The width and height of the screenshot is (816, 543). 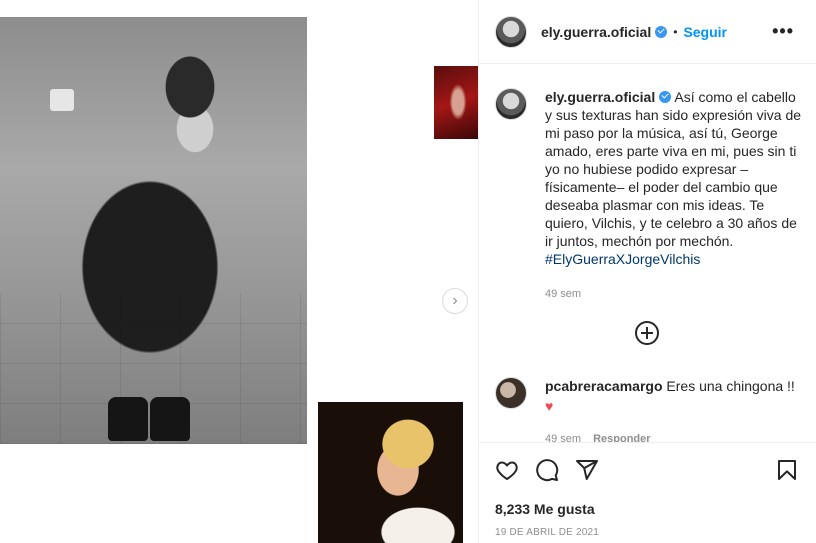 What do you see at coordinates (545, 509) in the screenshot?
I see `likes-count: 8,233 Me gusta` at bounding box center [545, 509].